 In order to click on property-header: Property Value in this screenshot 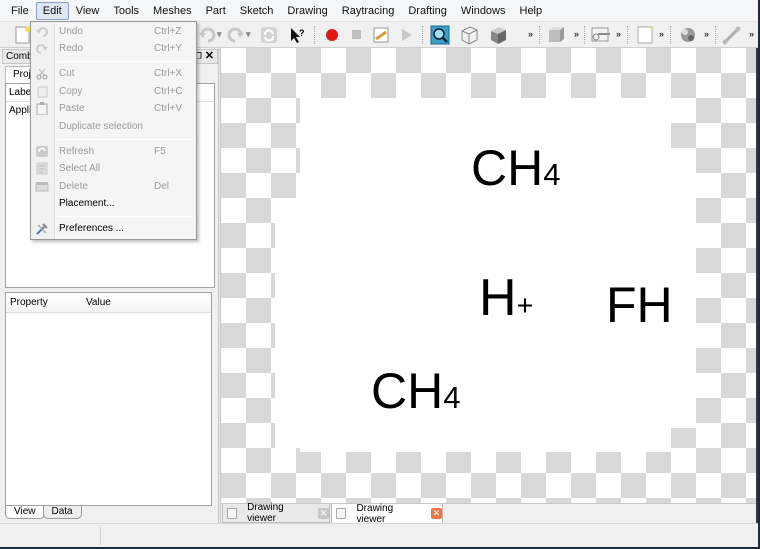, I will do `click(108, 303)`.